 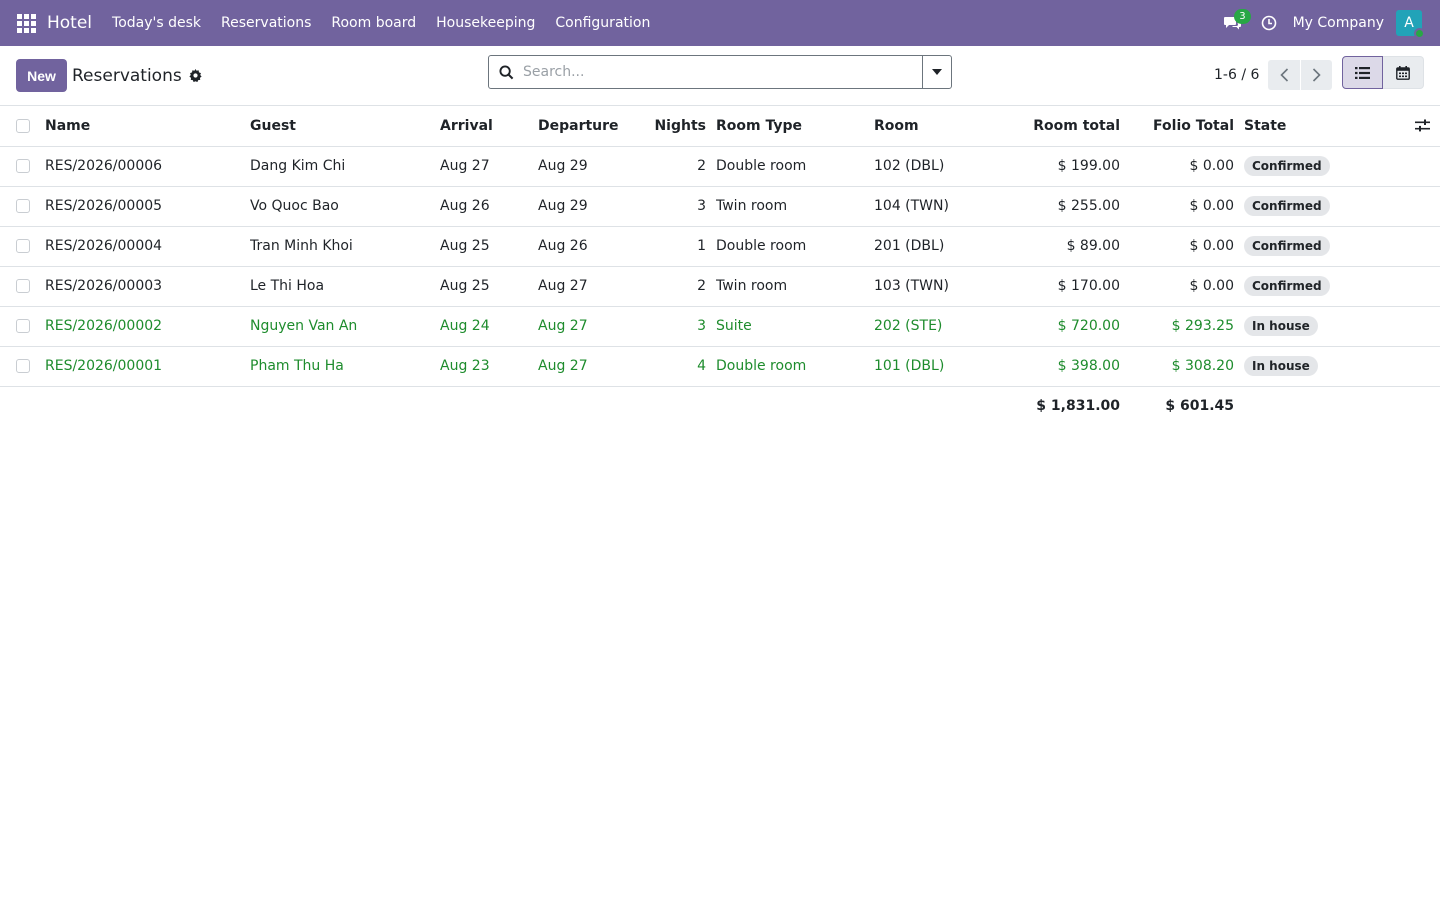 I want to click on cell-arrival: Aug 27, so click(x=489, y=166).